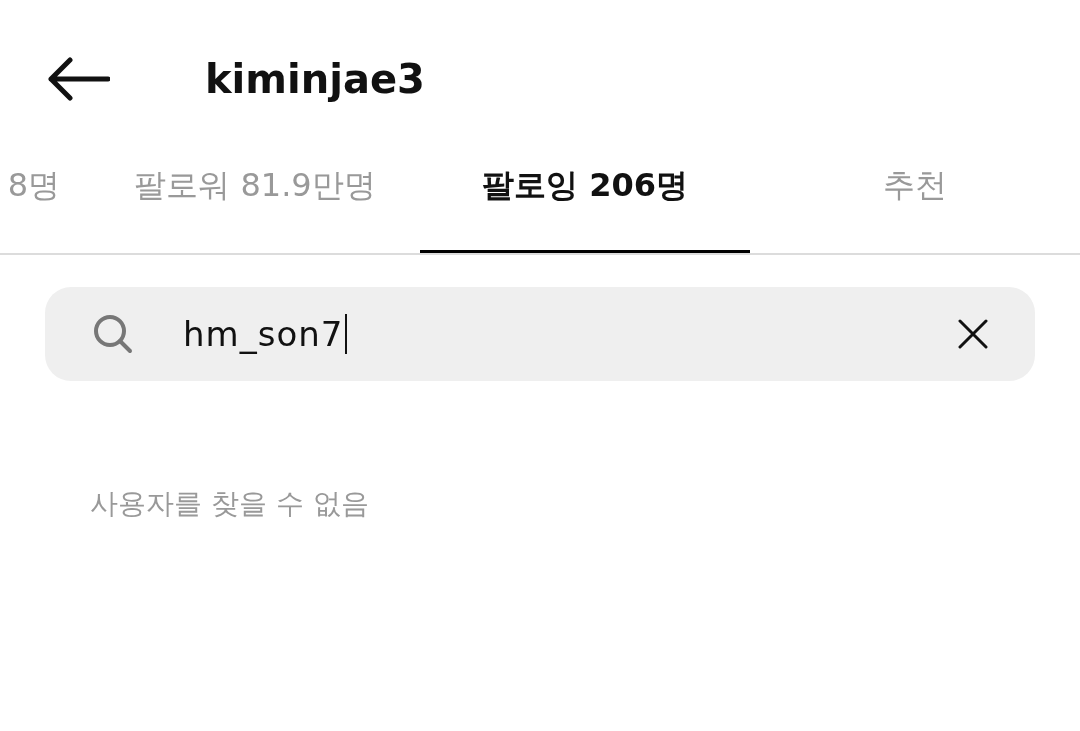 This screenshot has width=1080, height=731. What do you see at coordinates (229, 504) in the screenshot?
I see `no-results-message: 사용자를 찾을 수 없음` at bounding box center [229, 504].